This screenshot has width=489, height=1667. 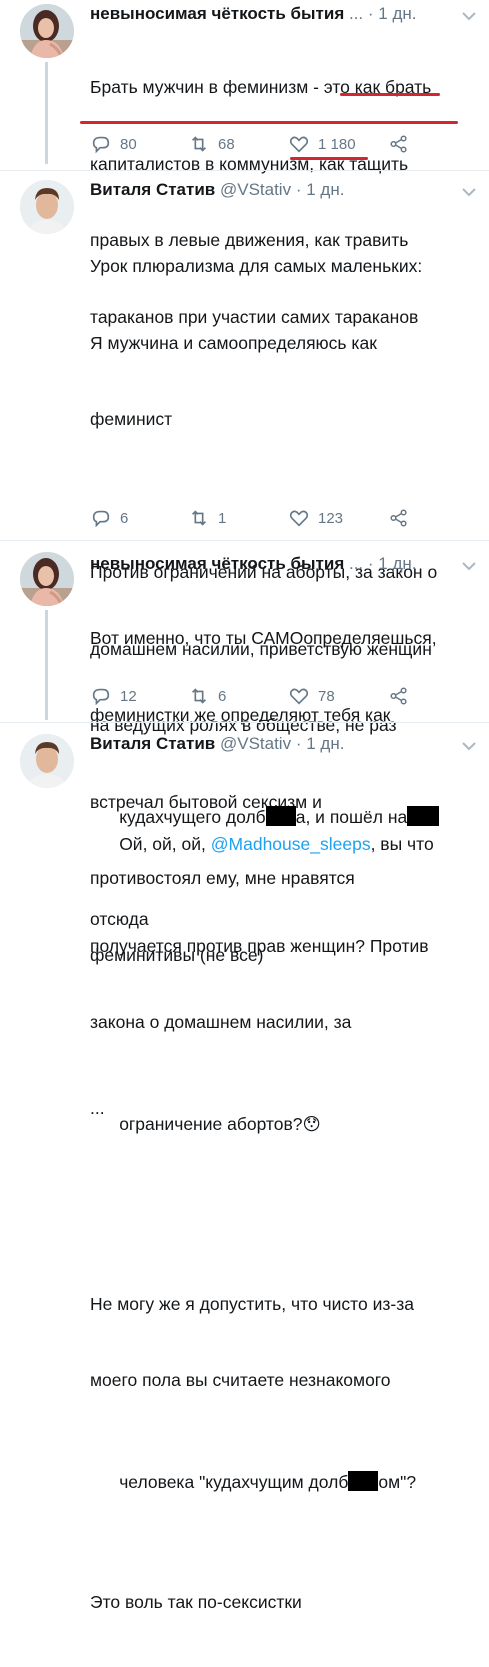 What do you see at coordinates (211, 144) in the screenshot?
I see `retweet-button: 68` at bounding box center [211, 144].